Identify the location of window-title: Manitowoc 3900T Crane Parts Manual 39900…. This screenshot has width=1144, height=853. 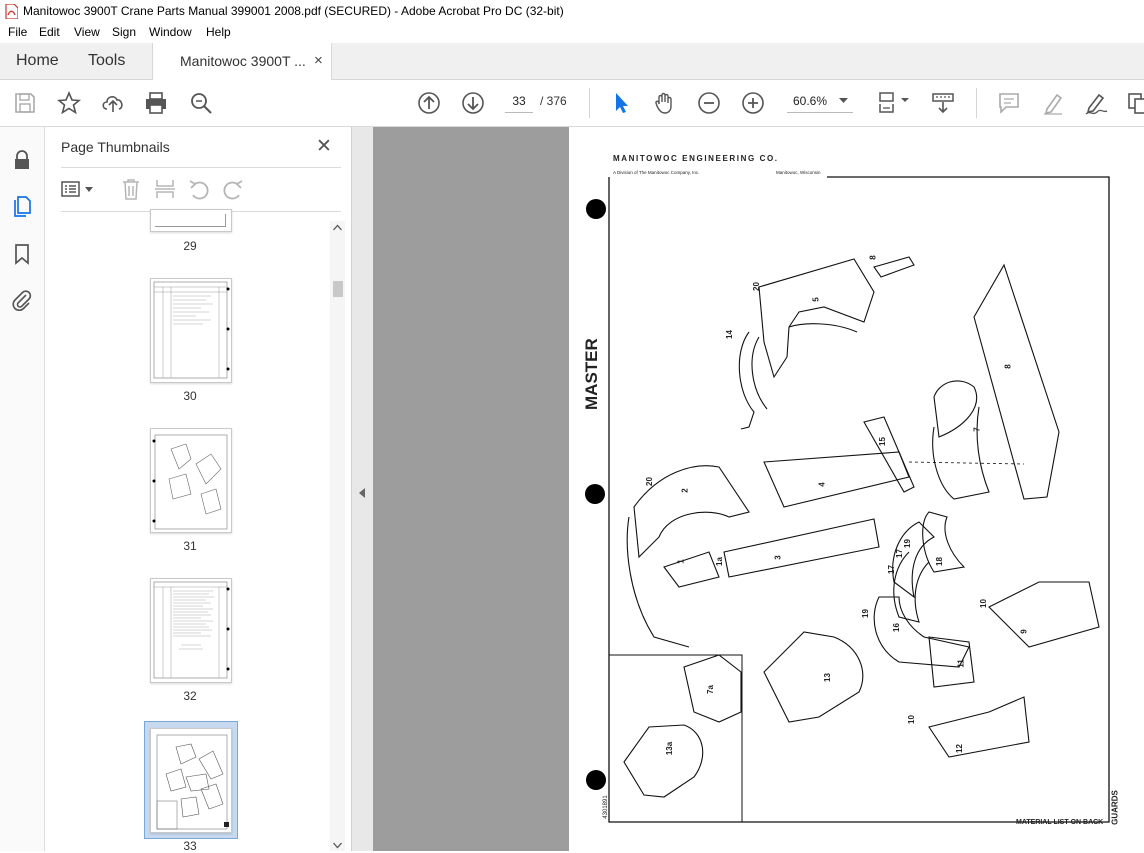
(293, 11).